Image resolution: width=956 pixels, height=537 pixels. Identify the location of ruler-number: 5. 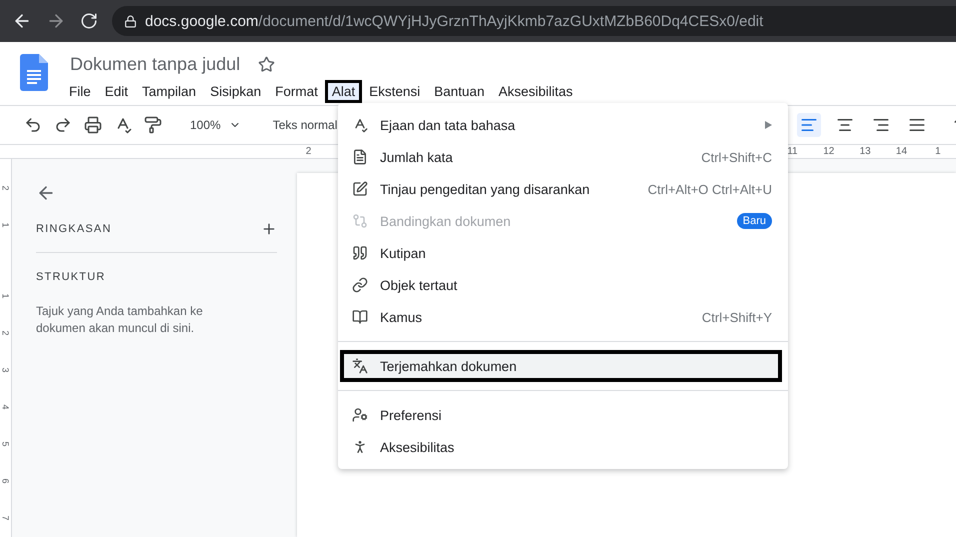
(5, 443).